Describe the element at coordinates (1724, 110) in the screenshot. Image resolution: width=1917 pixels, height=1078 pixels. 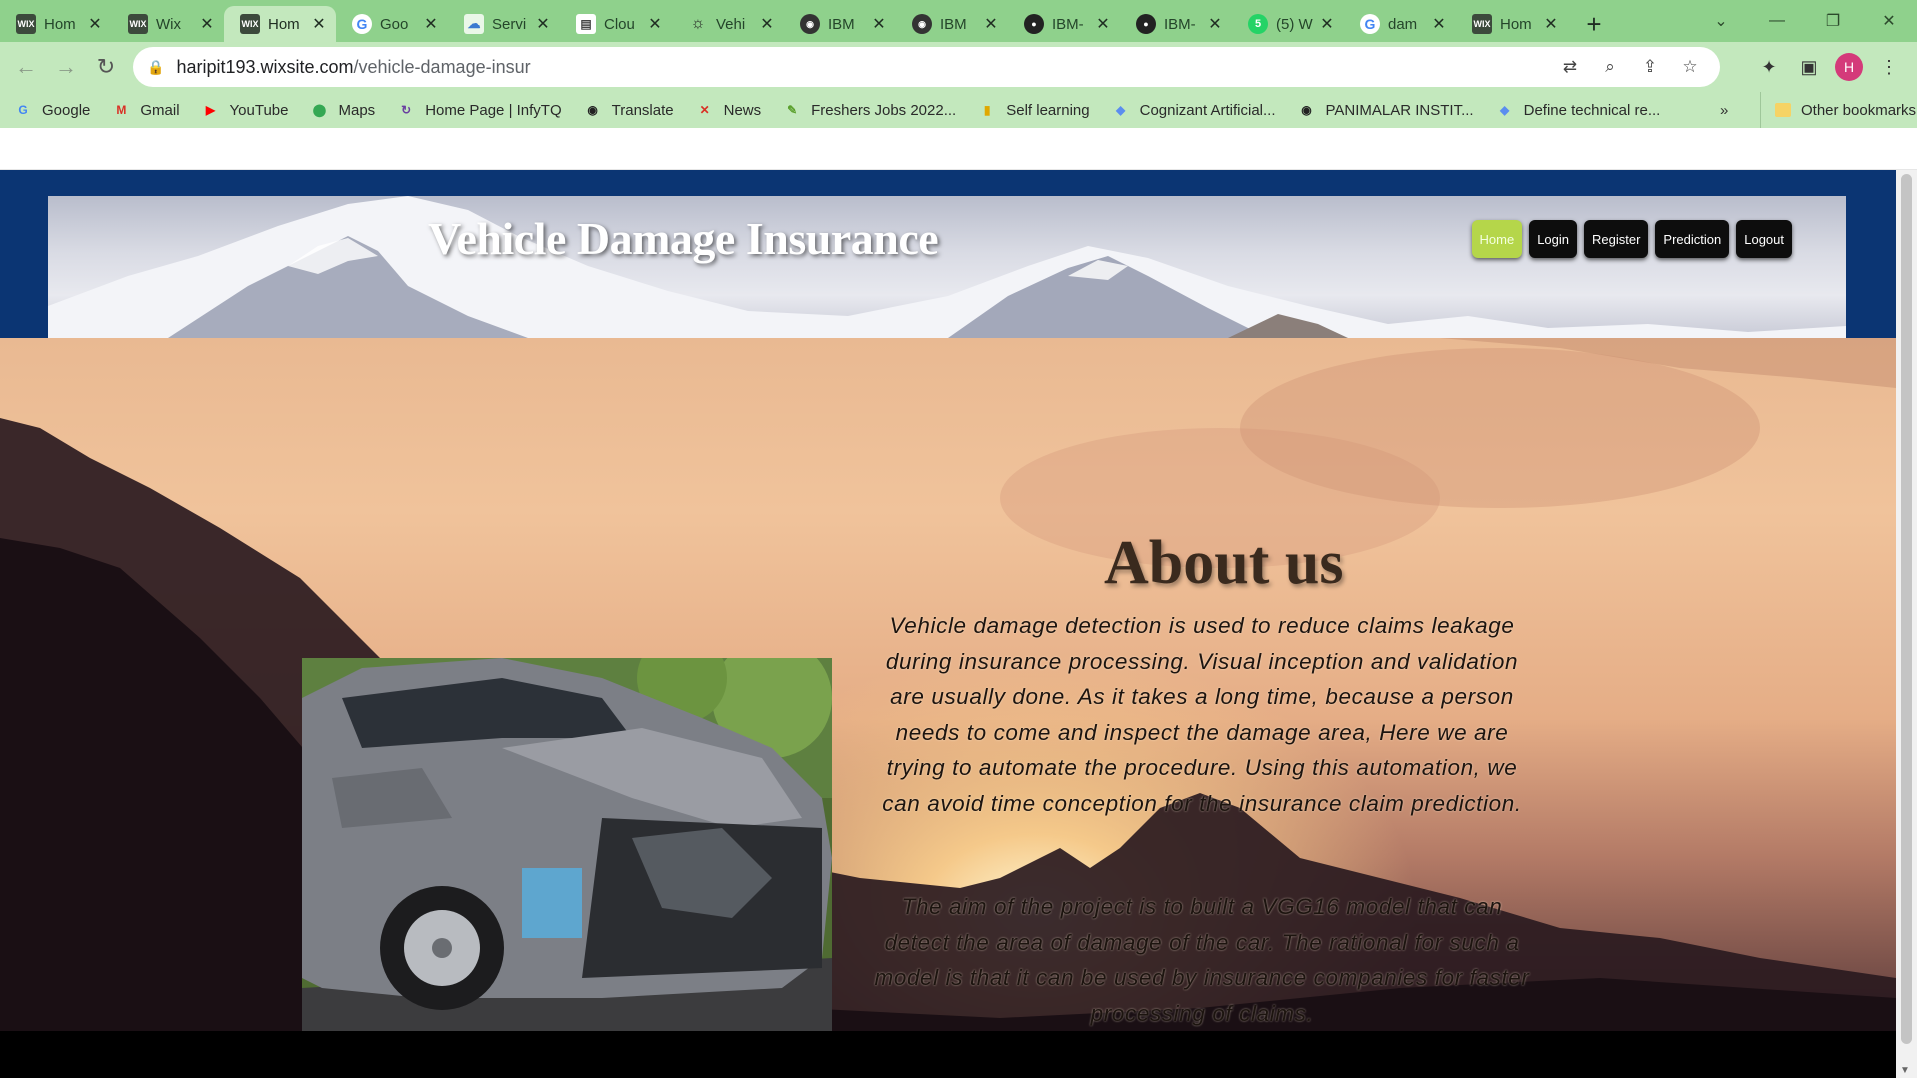
I see `bookmarks-overflow-button: »` at that location.